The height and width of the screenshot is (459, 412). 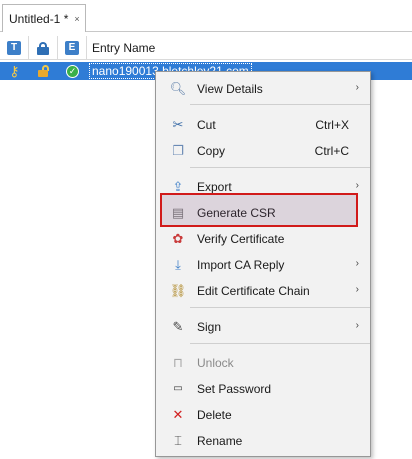 I want to click on unlocked-icon, so click(x=43, y=71).